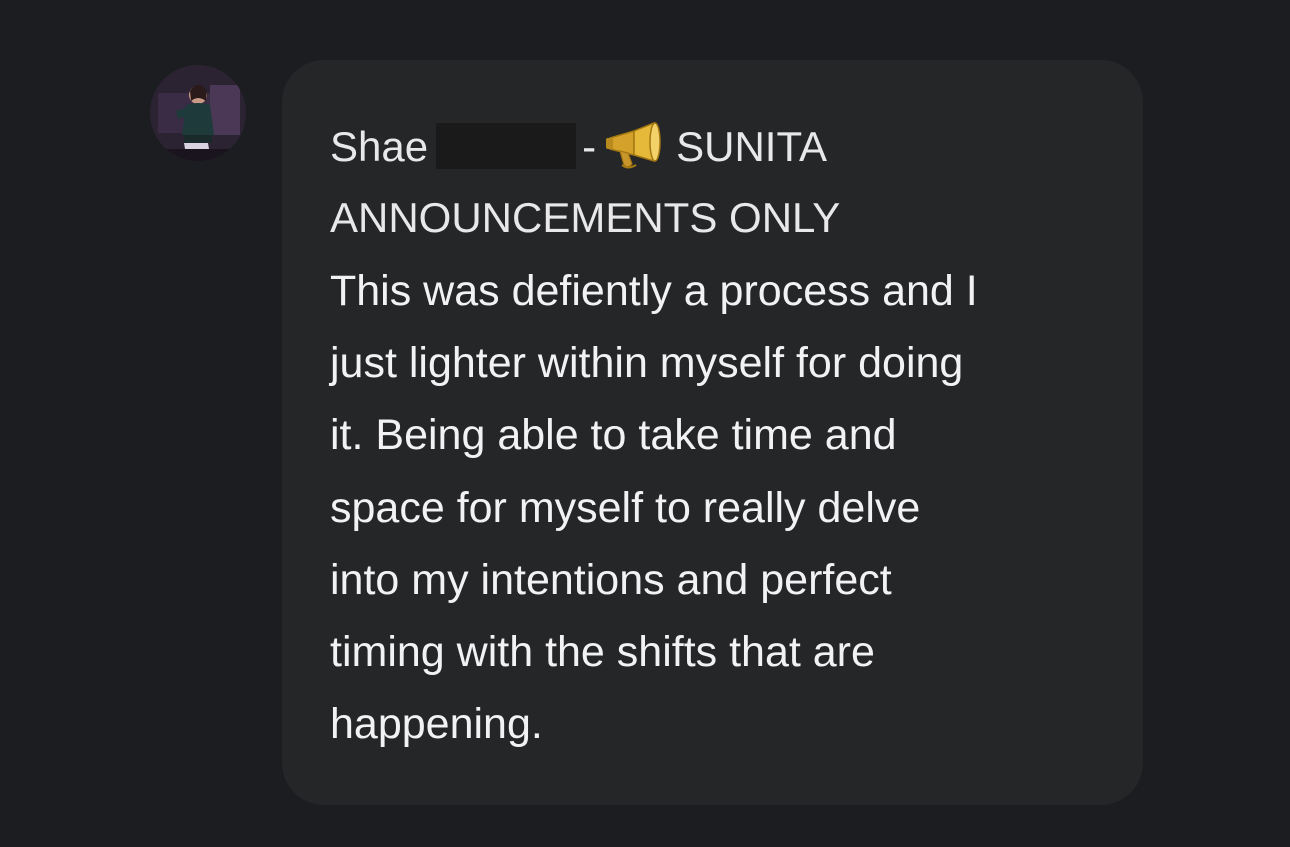 The height and width of the screenshot is (847, 1290). What do you see at coordinates (647, 363) in the screenshot?
I see `message-line: just lighter within myself for doing` at bounding box center [647, 363].